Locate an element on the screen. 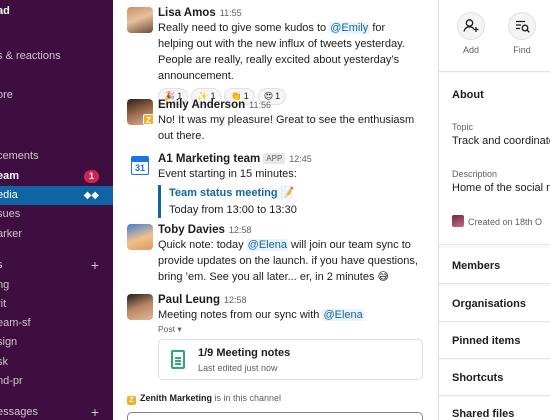 This screenshot has height=420, width=550. find-button: Find is located at coordinates (522, 33).